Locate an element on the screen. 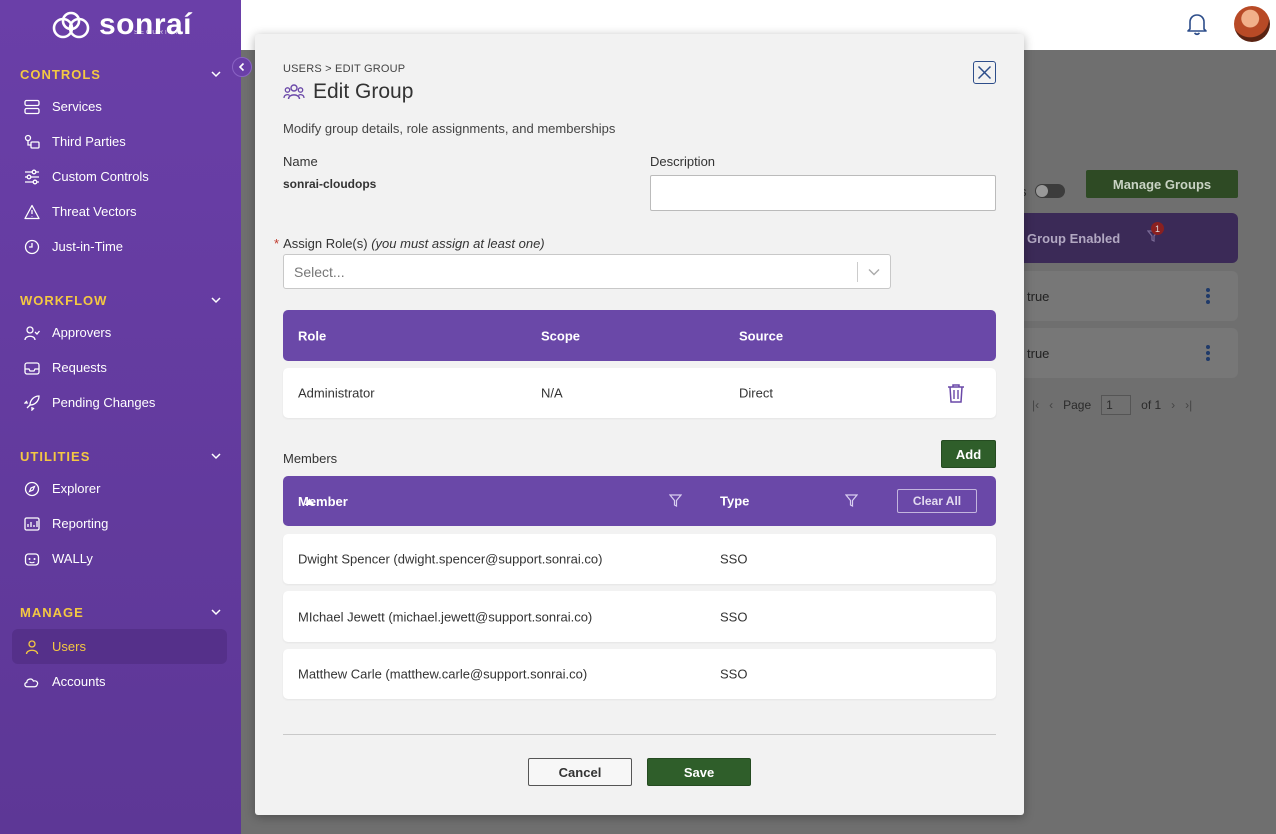 The height and width of the screenshot is (834, 1276). prev-page-icon: ‹ is located at coordinates (1051, 405).